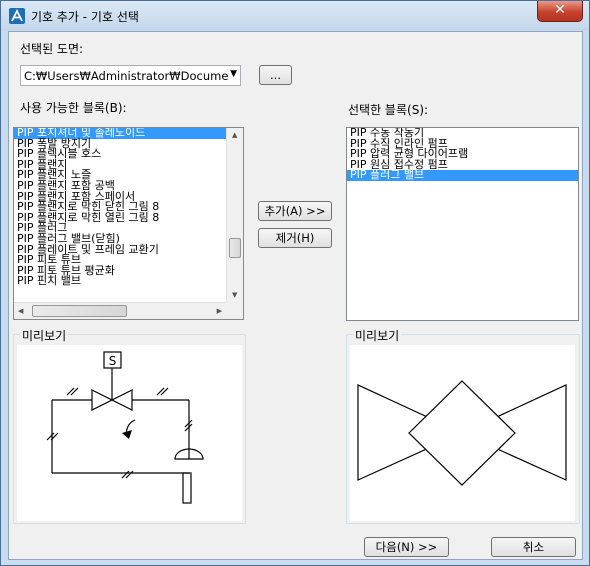  Describe the element at coordinates (44, 335) in the screenshot. I see `preview-left-title: 미리보기` at that location.